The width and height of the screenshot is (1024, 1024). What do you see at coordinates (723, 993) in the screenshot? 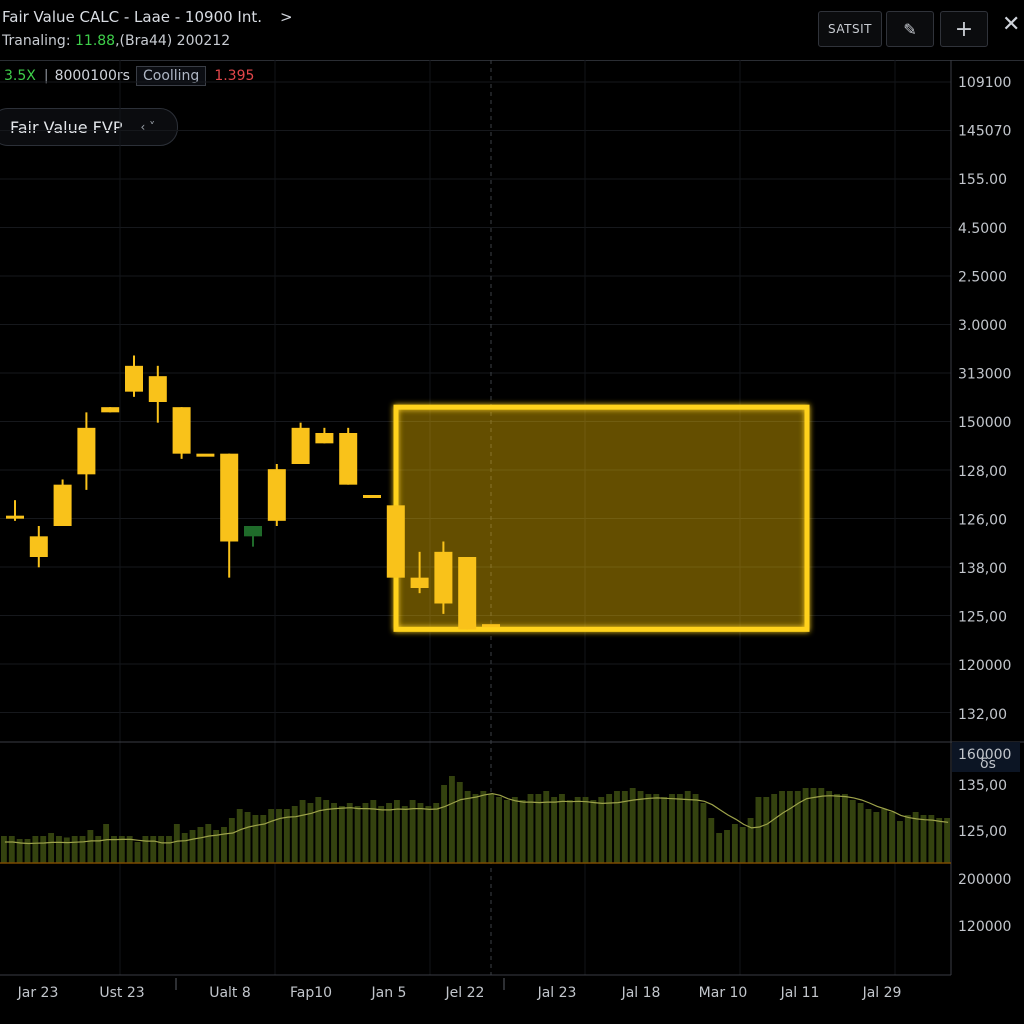
I see `time-tick-label: Mar 10` at bounding box center [723, 993].